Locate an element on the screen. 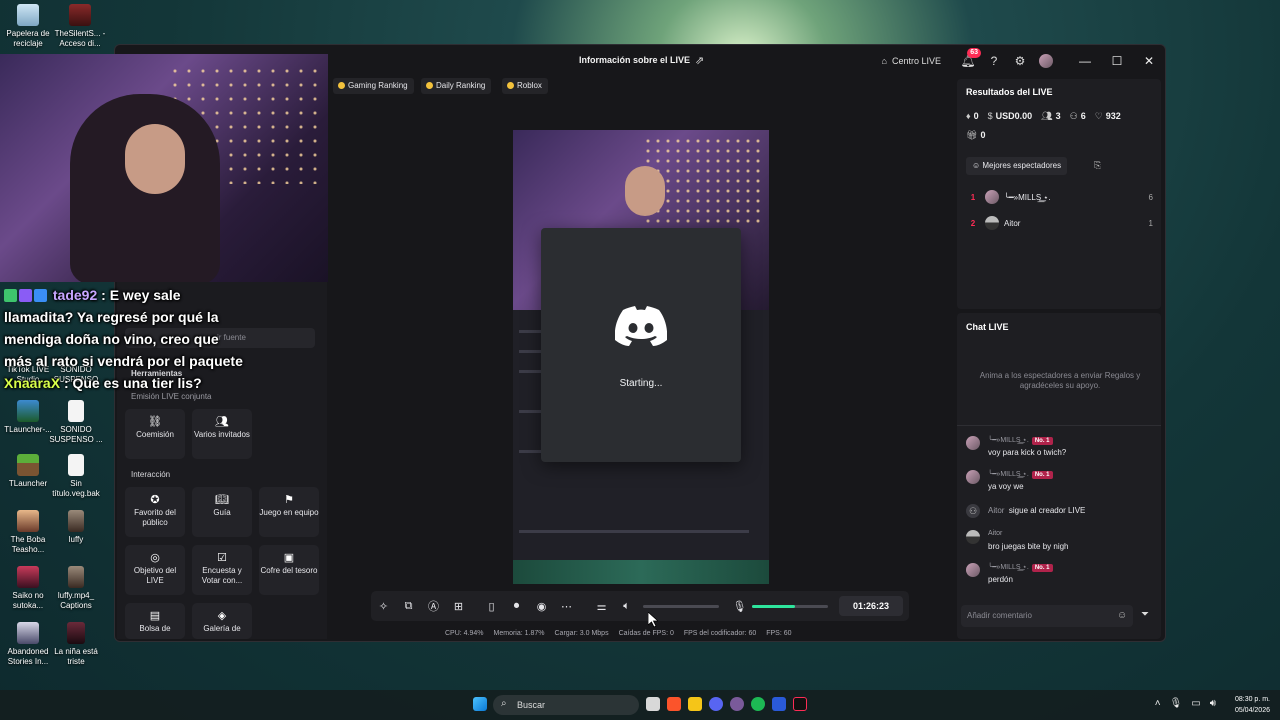  desktop-icon-luffy-captions: luffy.mp4_ Captions is located at coordinates (76, 588).